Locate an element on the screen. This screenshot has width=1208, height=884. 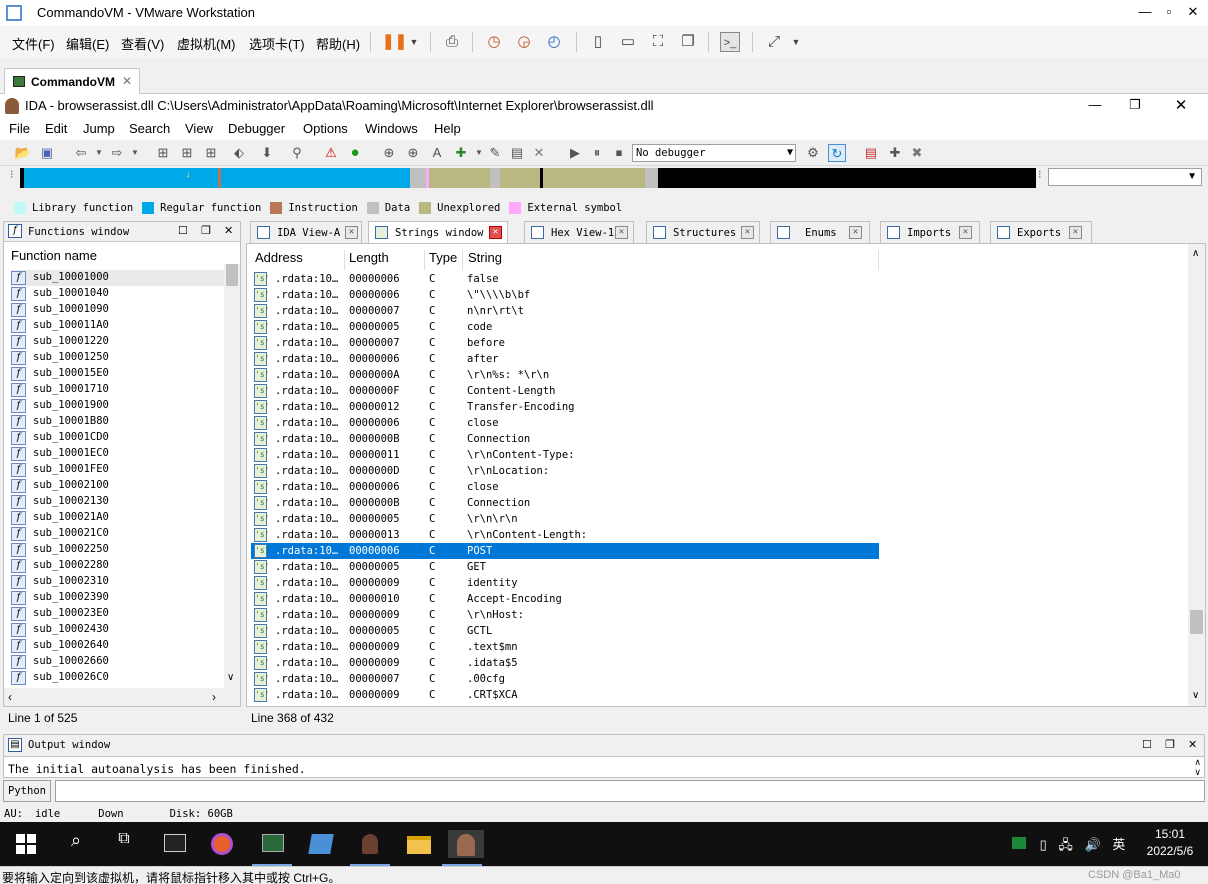
save-icon: ▣ is located at coordinates (47, 153).